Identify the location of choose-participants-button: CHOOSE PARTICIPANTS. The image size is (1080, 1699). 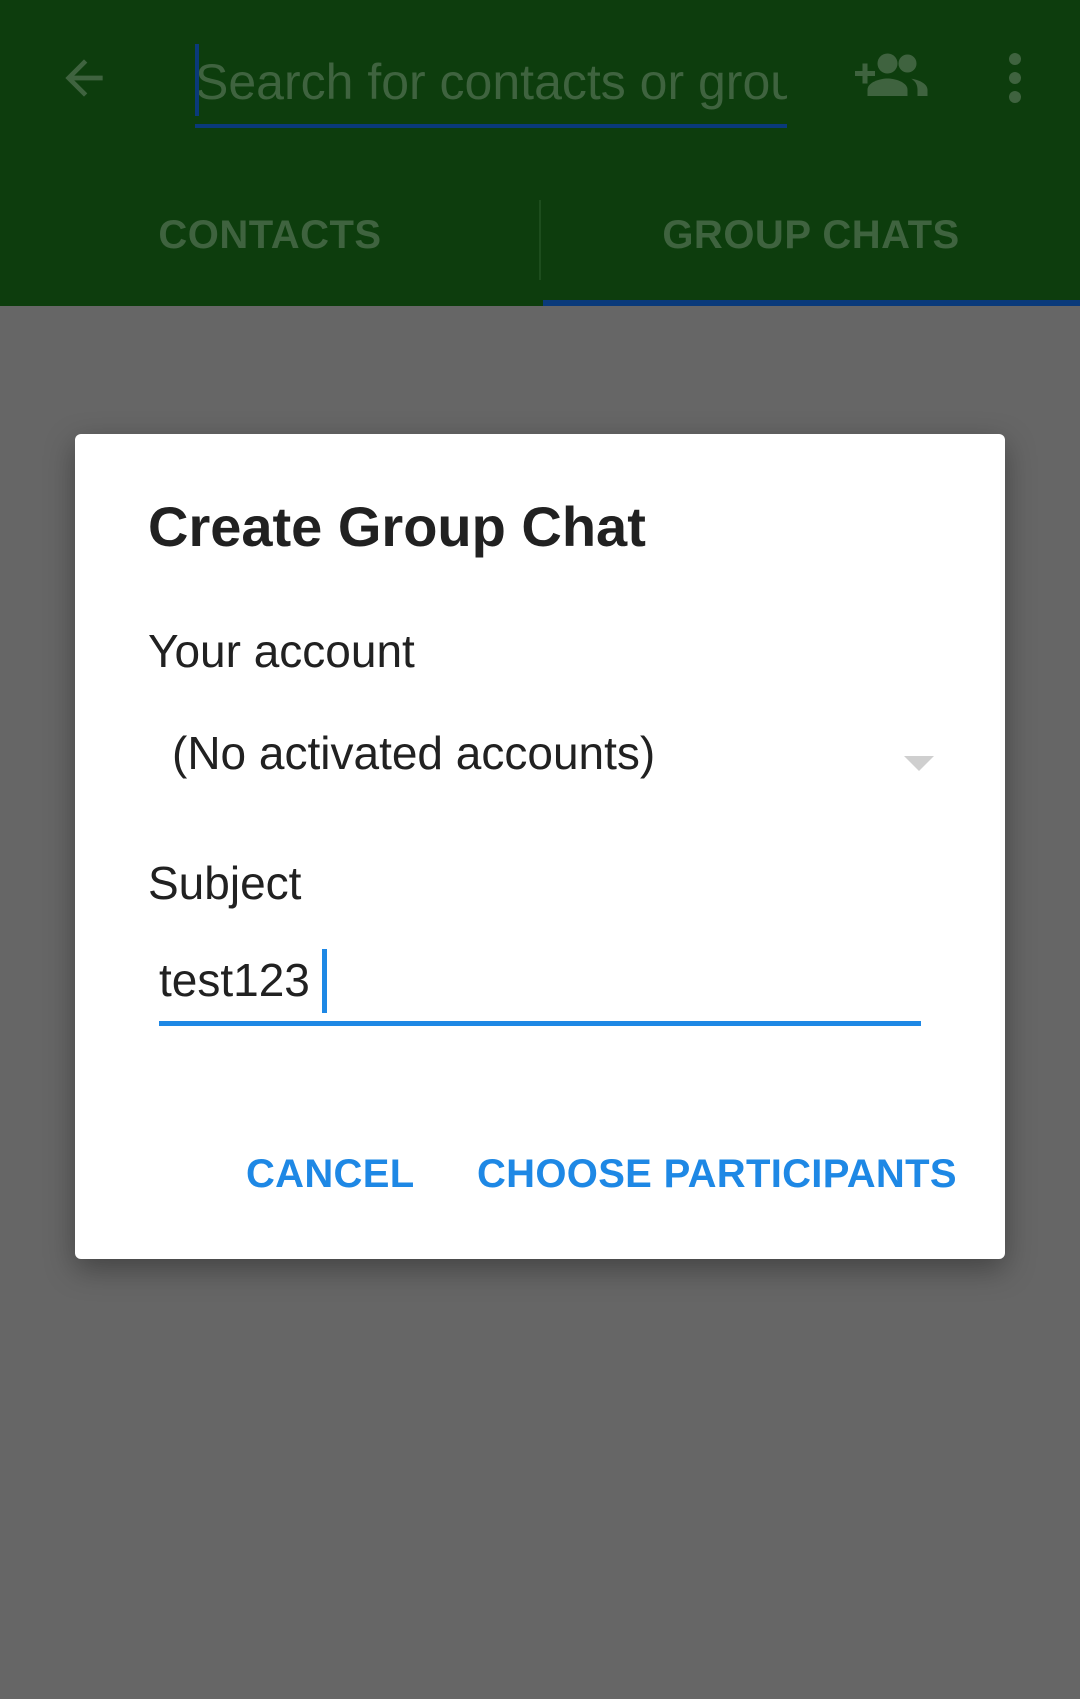
(717, 1174).